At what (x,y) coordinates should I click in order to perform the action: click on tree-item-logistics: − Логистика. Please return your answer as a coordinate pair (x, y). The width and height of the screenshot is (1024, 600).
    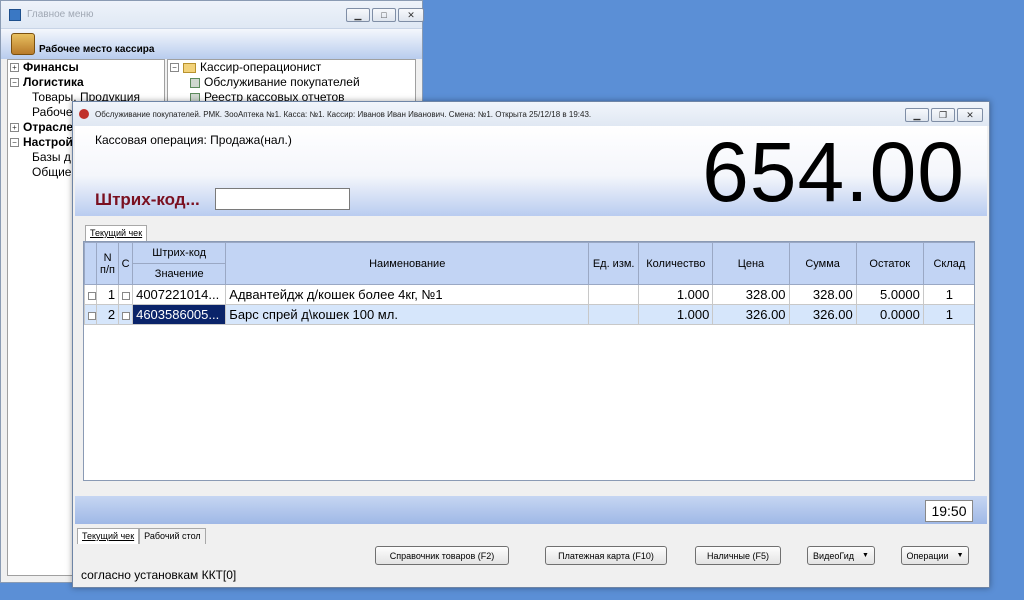
    Looking at the image, I should click on (86, 82).